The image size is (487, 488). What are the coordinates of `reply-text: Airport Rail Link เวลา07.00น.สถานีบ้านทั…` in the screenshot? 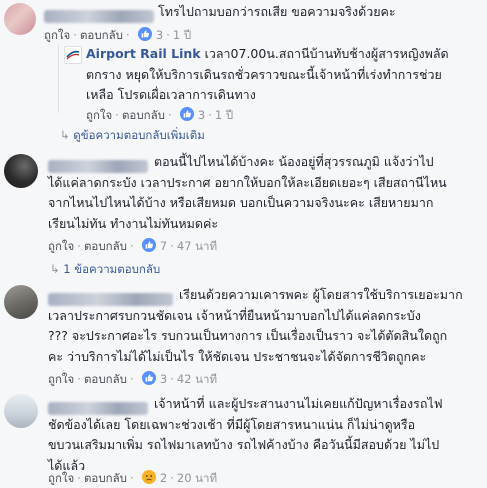 It's located at (267, 74).